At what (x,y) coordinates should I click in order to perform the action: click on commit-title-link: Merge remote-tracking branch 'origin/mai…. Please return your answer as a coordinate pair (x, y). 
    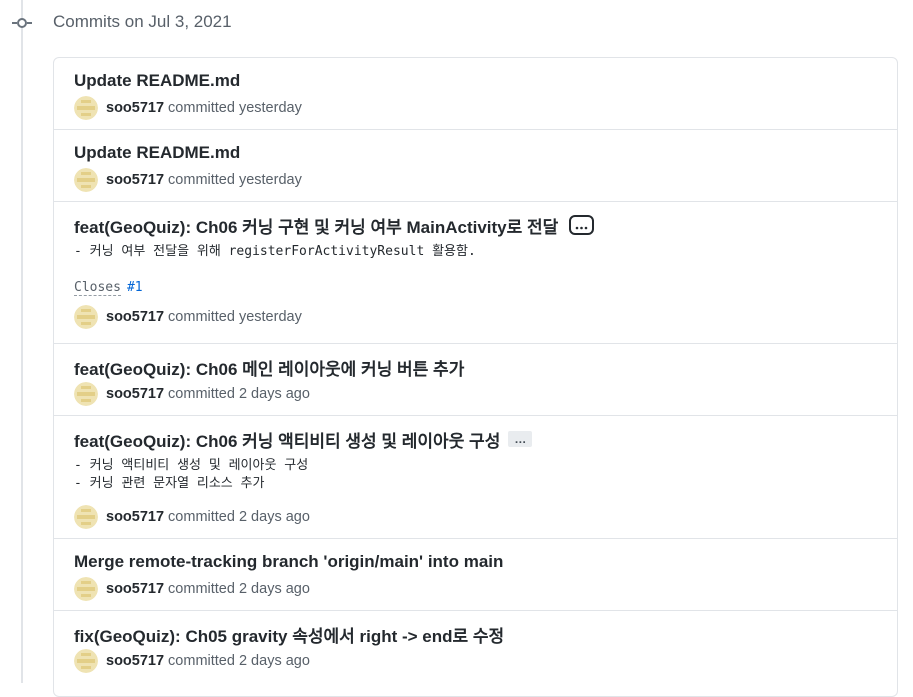
    Looking at the image, I should click on (288, 562).